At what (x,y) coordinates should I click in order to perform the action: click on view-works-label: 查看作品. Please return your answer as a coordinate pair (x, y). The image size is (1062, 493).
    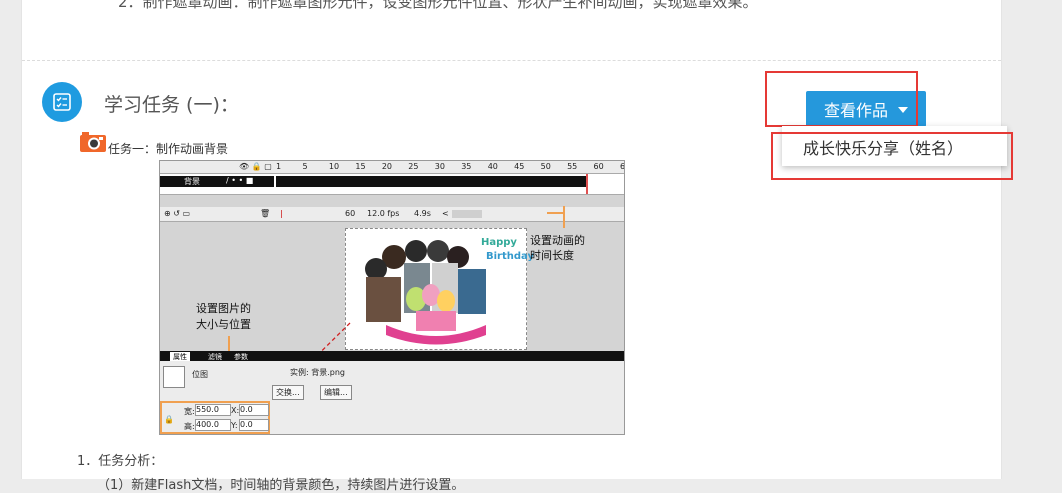
    Looking at the image, I should click on (855, 110).